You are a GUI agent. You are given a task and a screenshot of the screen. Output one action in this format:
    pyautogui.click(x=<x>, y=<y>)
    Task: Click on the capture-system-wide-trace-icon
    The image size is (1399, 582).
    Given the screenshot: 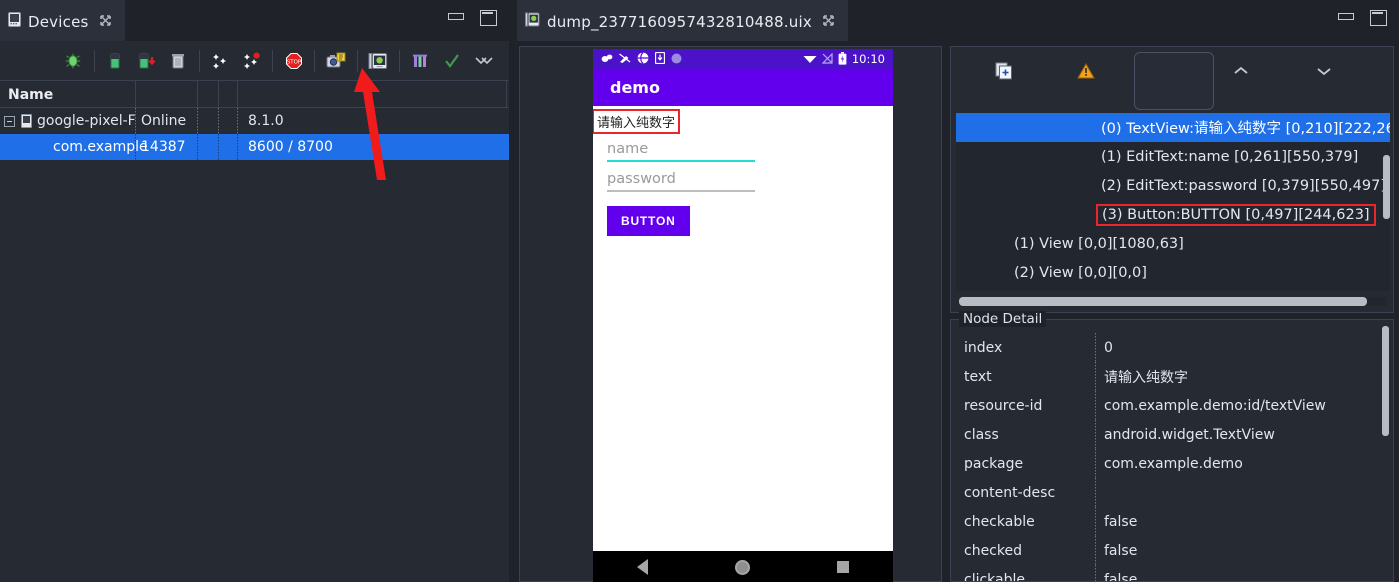 What is the action you would take?
    pyautogui.click(x=420, y=61)
    